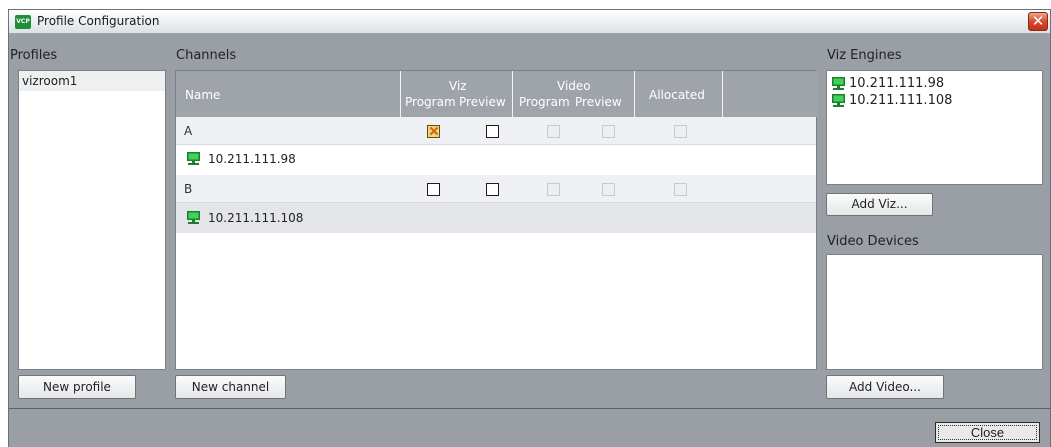 The width and height of the screenshot is (1051, 447). I want to click on viz-engines-list: 10.211.111.98 10.211.111.108, so click(934, 127).